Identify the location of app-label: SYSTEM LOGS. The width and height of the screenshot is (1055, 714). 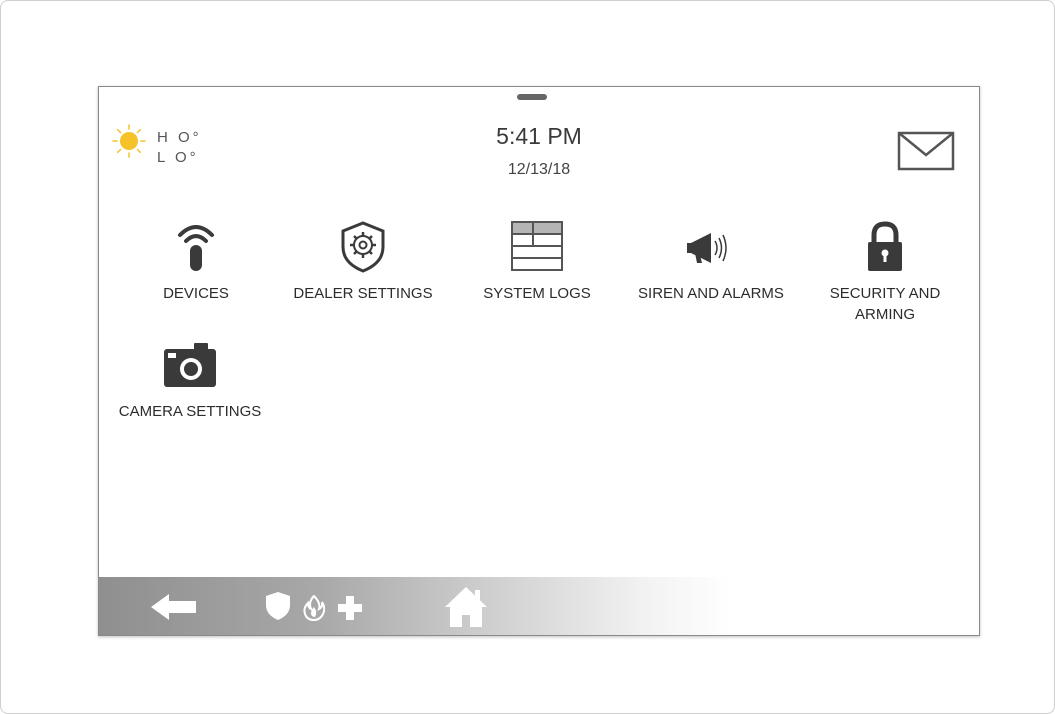
(537, 293).